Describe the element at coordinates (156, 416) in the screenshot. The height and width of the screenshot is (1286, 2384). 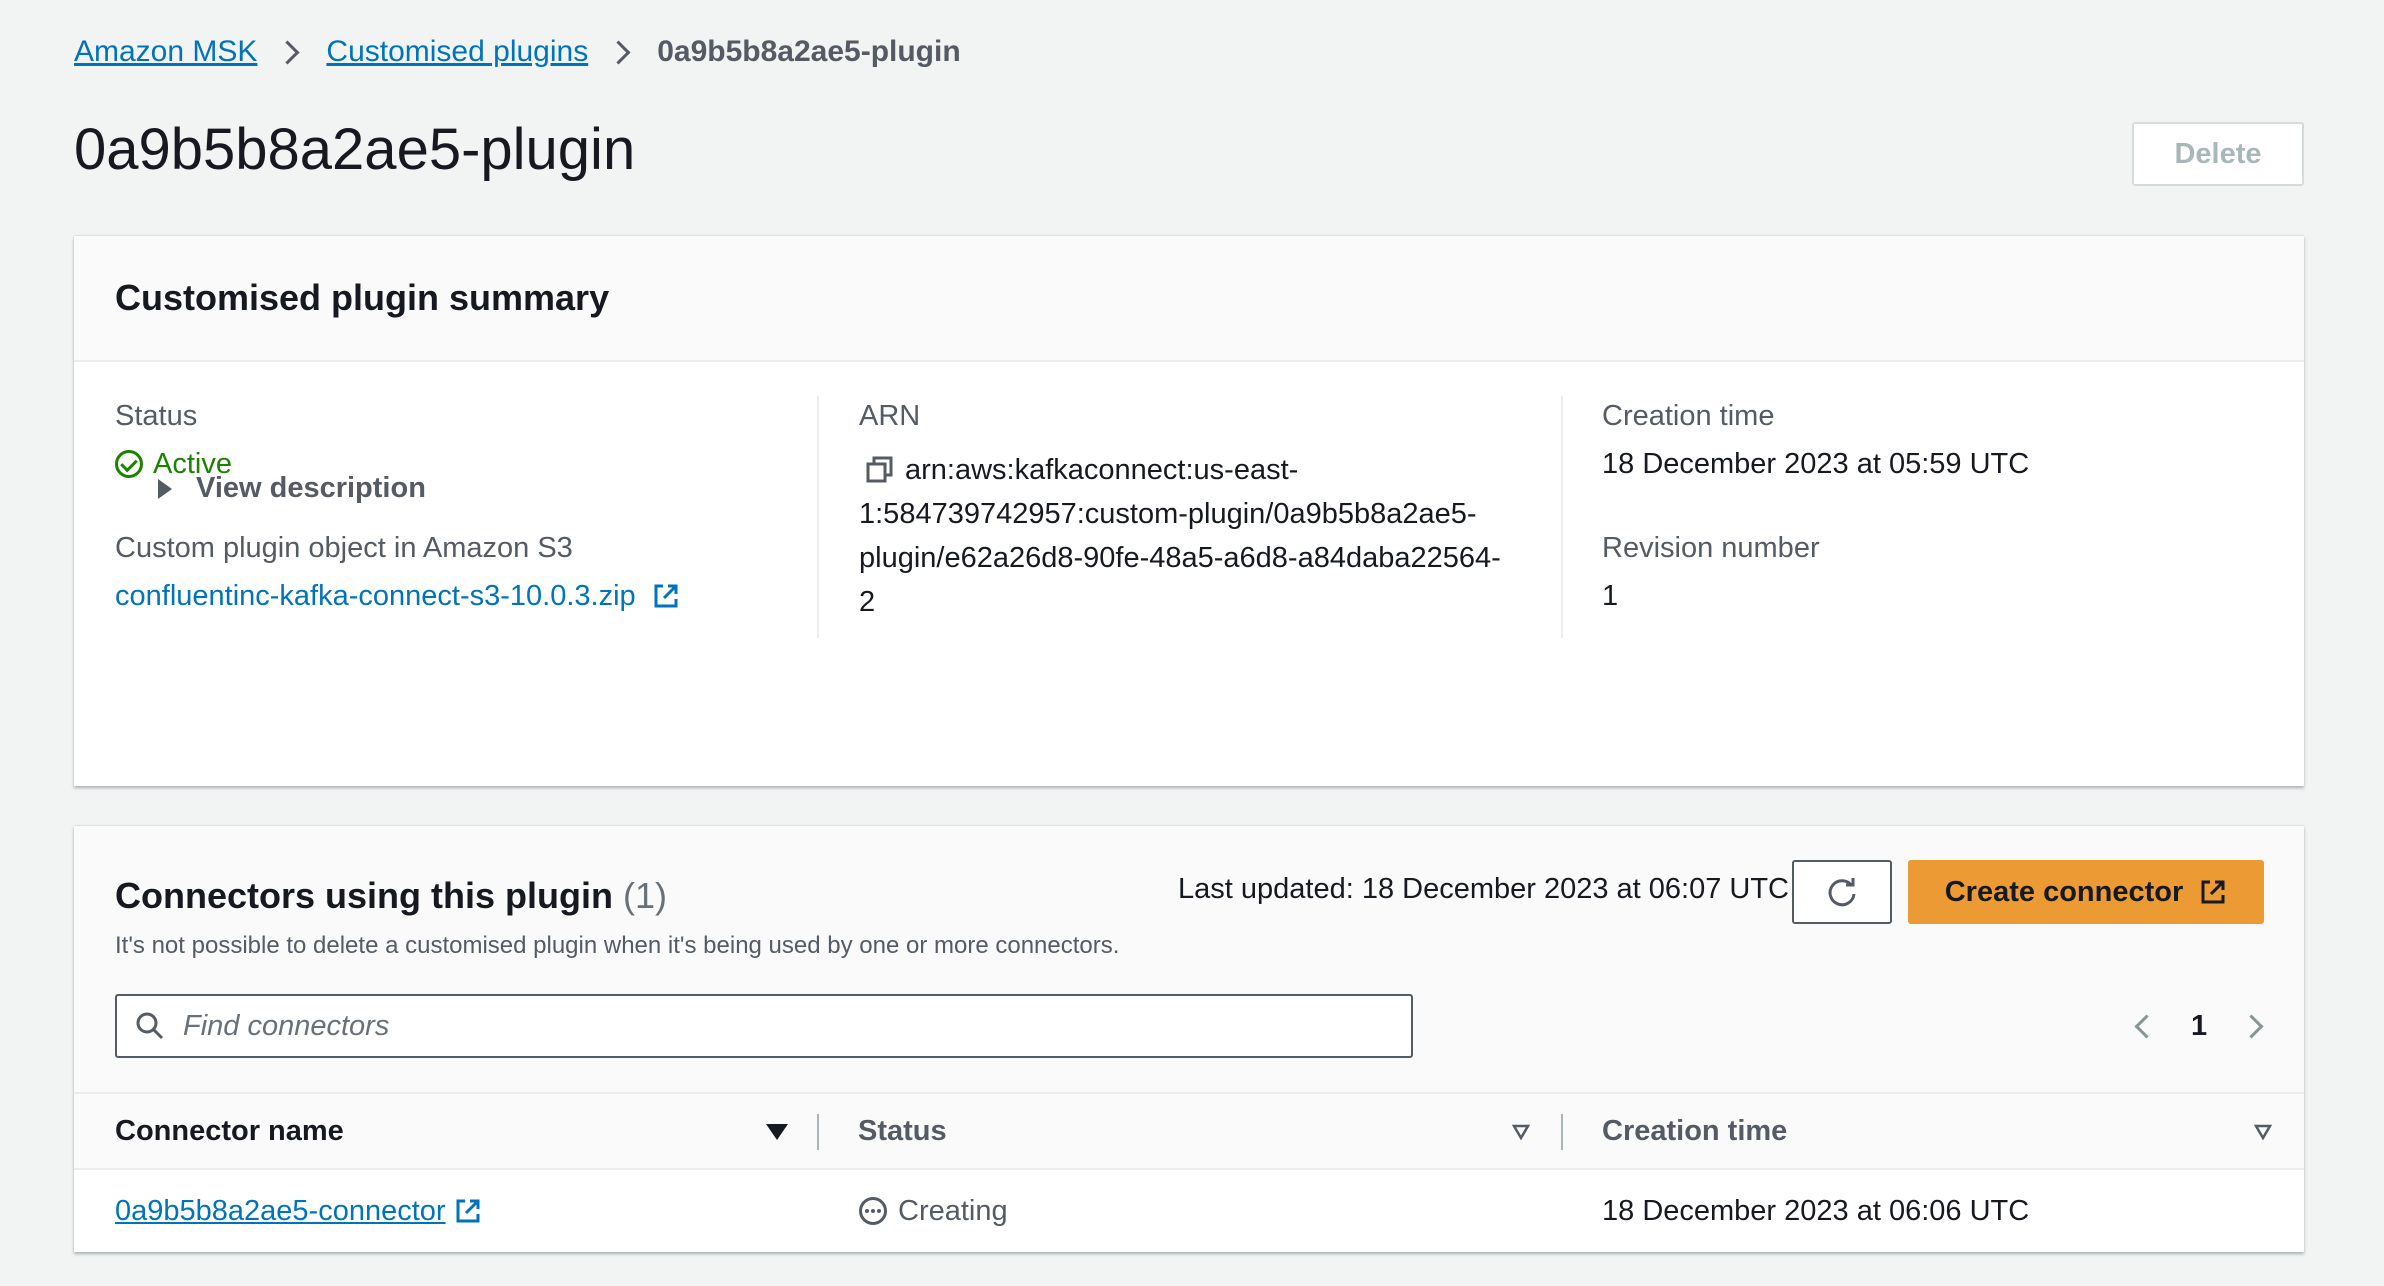
I see `status-label: Status` at that location.